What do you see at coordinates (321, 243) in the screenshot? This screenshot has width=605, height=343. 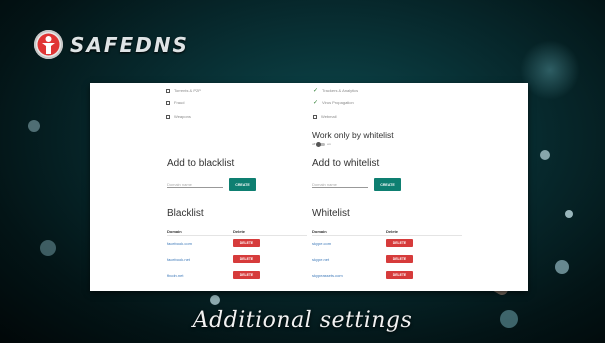 I see `whitelist-domain-link: skype.com` at bounding box center [321, 243].